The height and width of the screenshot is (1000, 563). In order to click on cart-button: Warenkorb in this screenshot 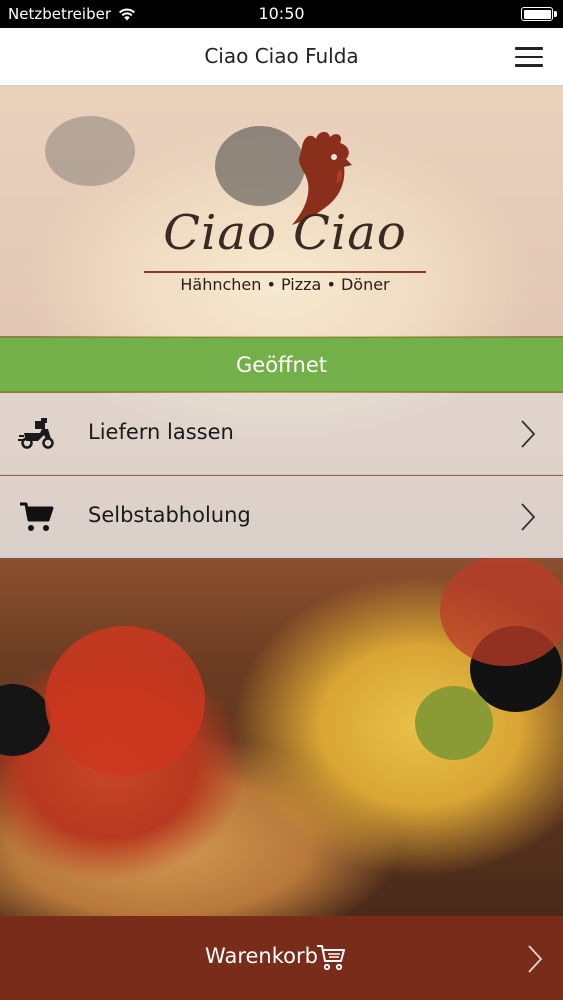, I will do `click(281, 958)`.